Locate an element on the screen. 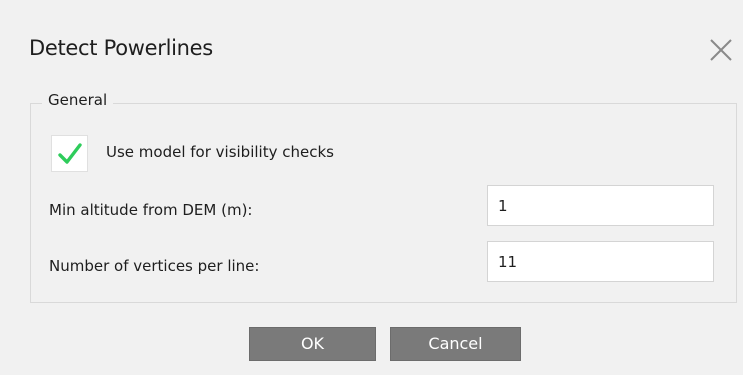 The image size is (743, 375). cancel-button: Cancel is located at coordinates (455, 344).